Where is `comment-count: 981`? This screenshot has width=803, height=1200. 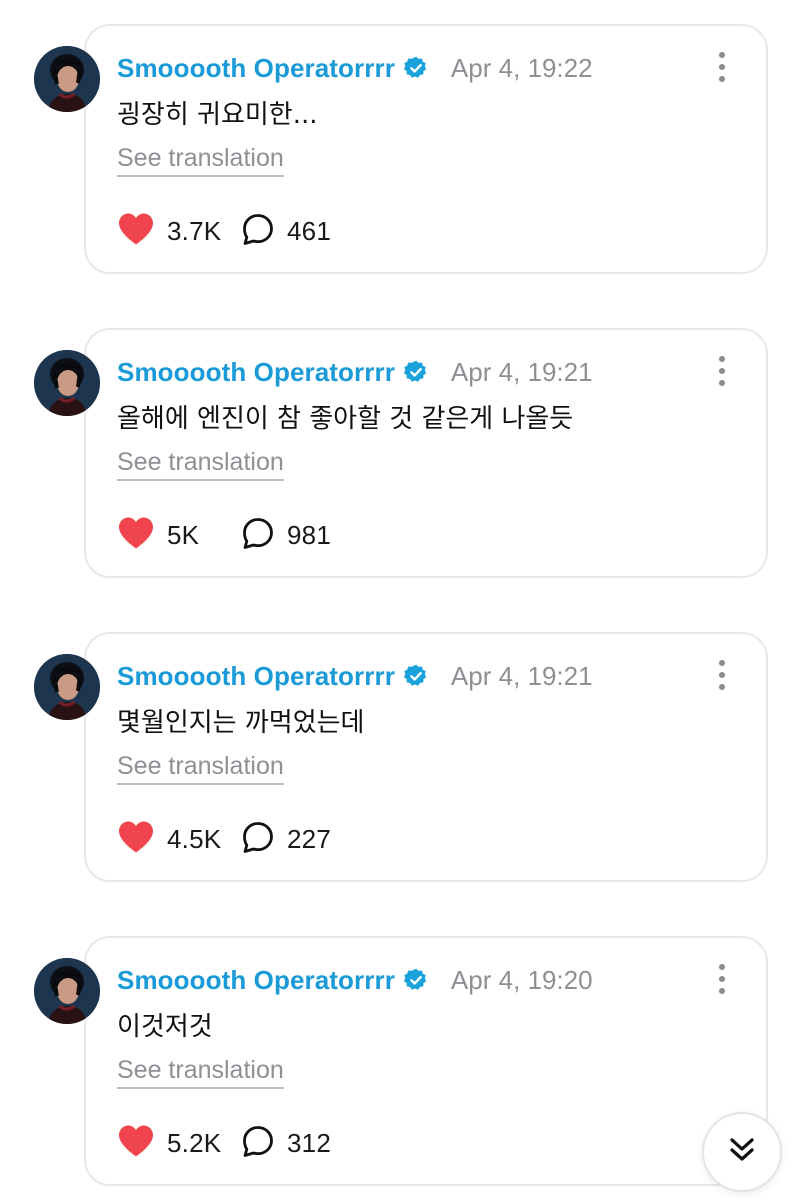 comment-count: 981 is located at coordinates (309, 534).